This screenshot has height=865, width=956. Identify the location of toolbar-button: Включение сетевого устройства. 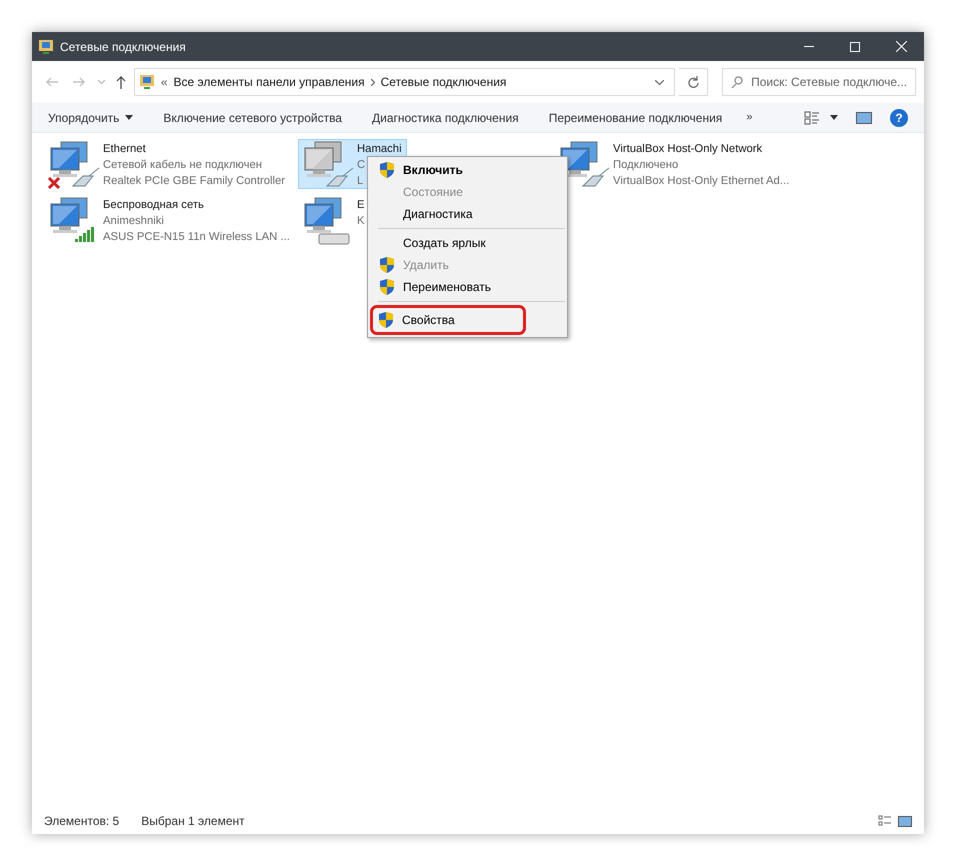
(252, 117).